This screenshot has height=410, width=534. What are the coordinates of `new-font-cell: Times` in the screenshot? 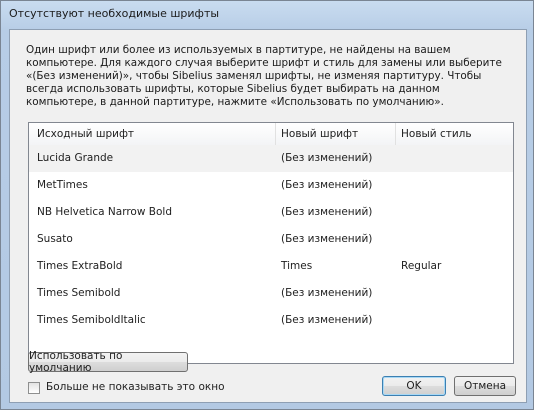 It's located at (296, 266).